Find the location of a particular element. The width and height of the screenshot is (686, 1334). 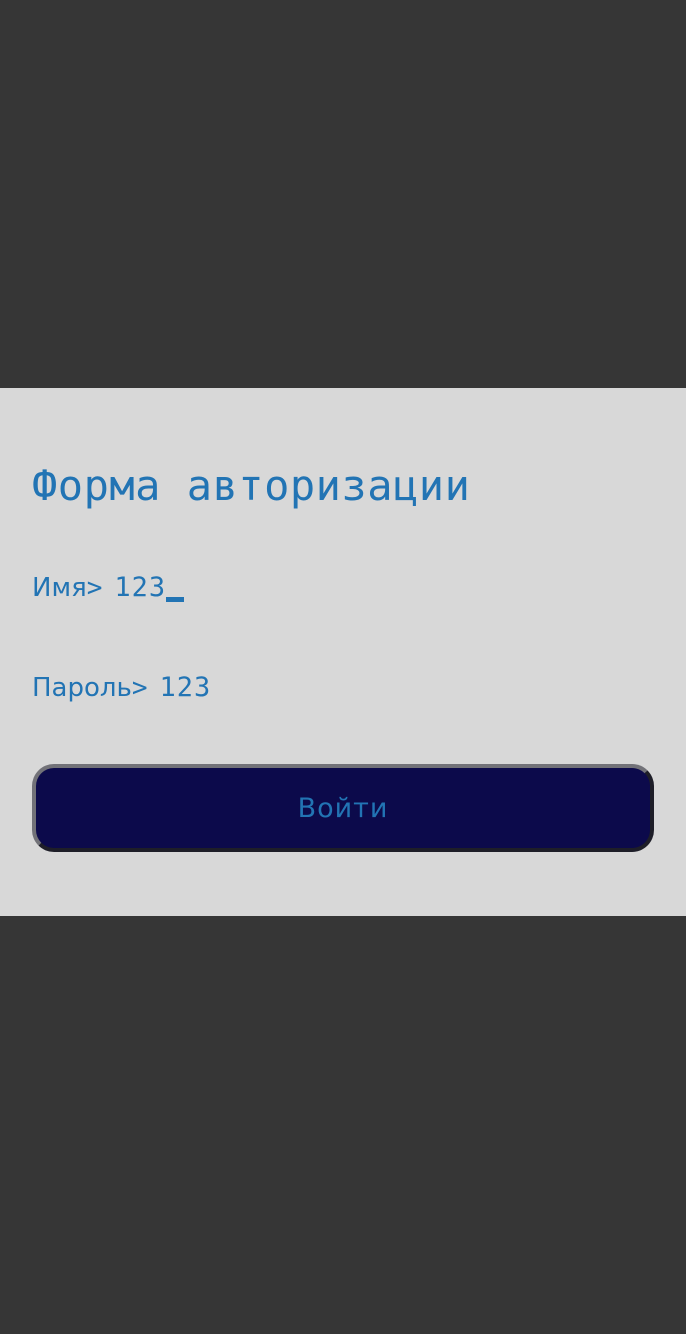

name-field-label: Имя is located at coordinates (59, 588).